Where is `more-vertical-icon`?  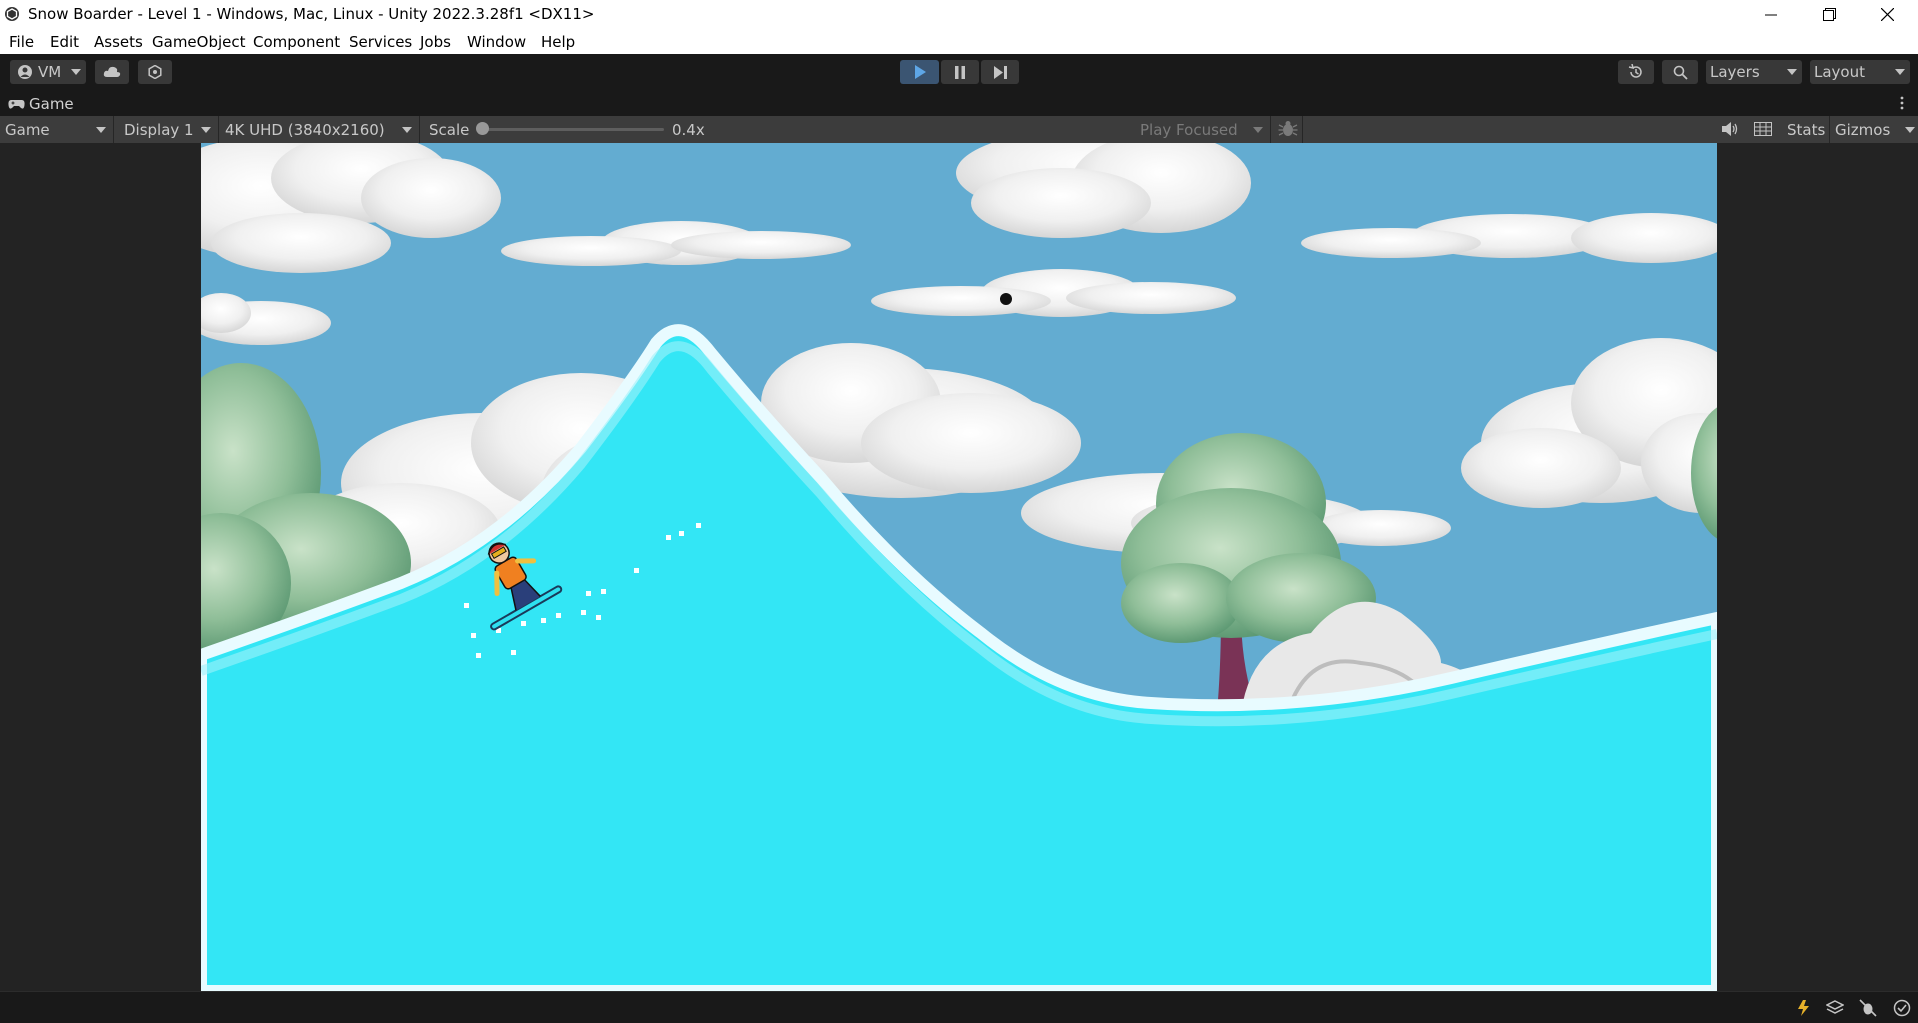 more-vertical-icon is located at coordinates (1902, 103).